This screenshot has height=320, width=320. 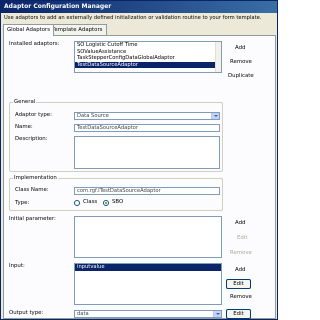 What do you see at coordinates (241, 76) in the screenshot?
I see `duplicate-adaptor-button: Duplicate` at bounding box center [241, 76].